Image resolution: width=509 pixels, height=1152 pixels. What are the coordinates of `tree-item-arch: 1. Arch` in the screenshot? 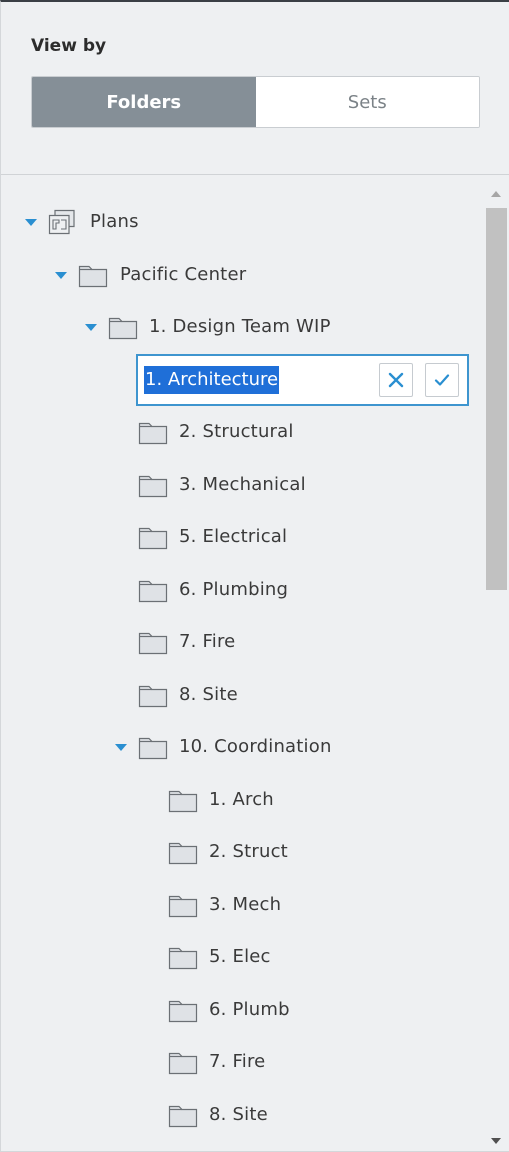 It's located at (243, 800).